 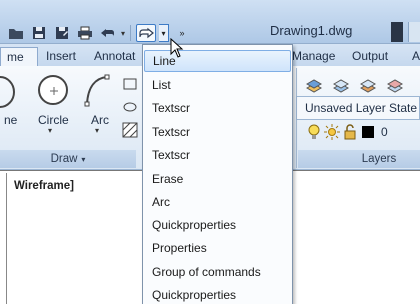 What do you see at coordinates (100, 120) in the screenshot?
I see `arc-tool-label: Arc` at bounding box center [100, 120].